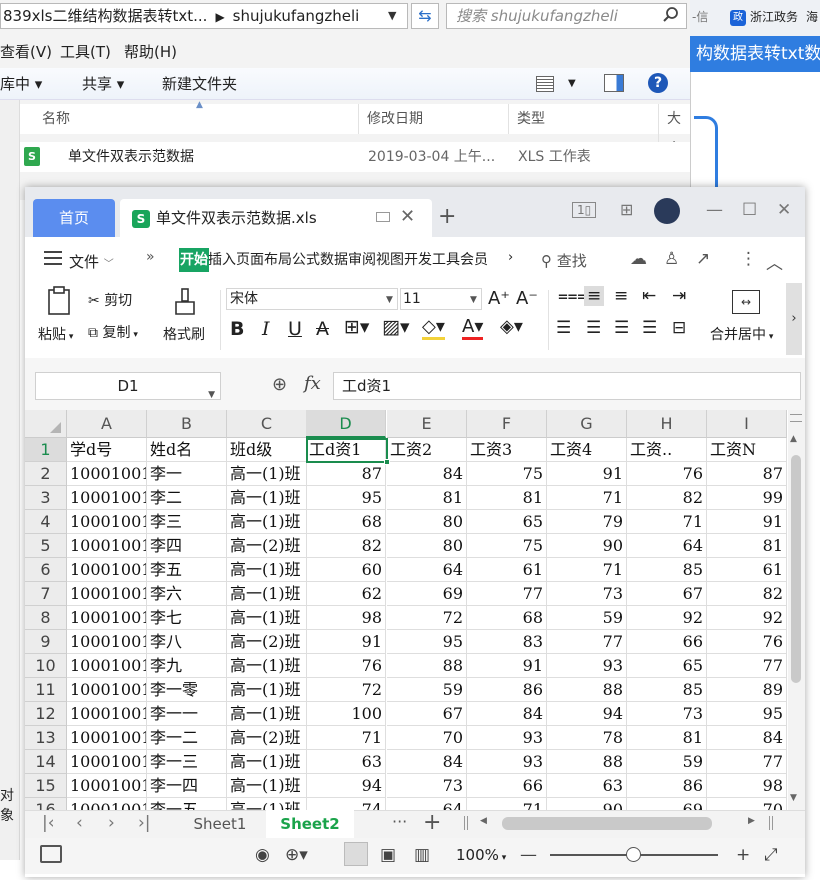 The width and height of the screenshot is (820, 880). I want to click on table-cell: 67, so click(667, 594).